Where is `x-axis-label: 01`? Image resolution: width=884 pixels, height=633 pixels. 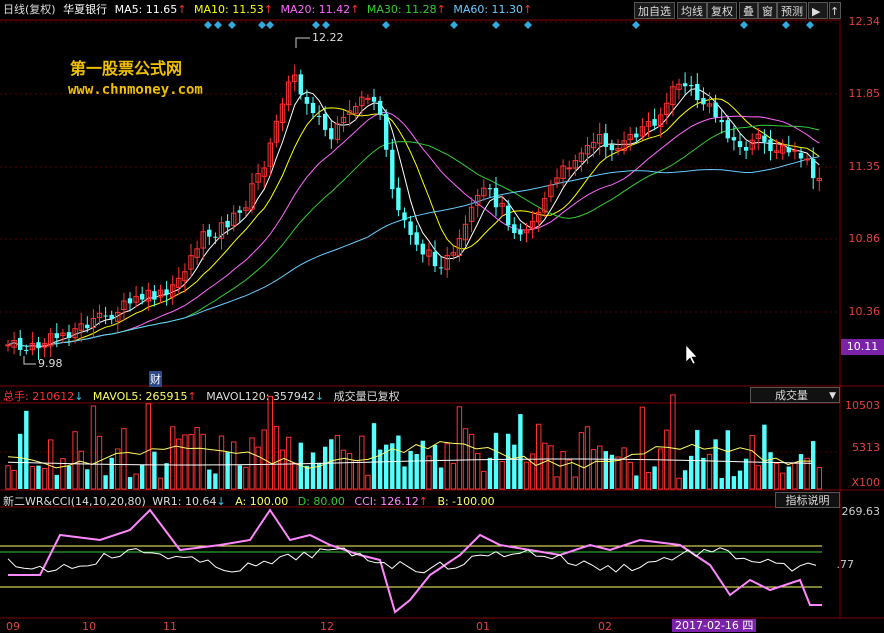
x-axis-label: 01 is located at coordinates (483, 626).